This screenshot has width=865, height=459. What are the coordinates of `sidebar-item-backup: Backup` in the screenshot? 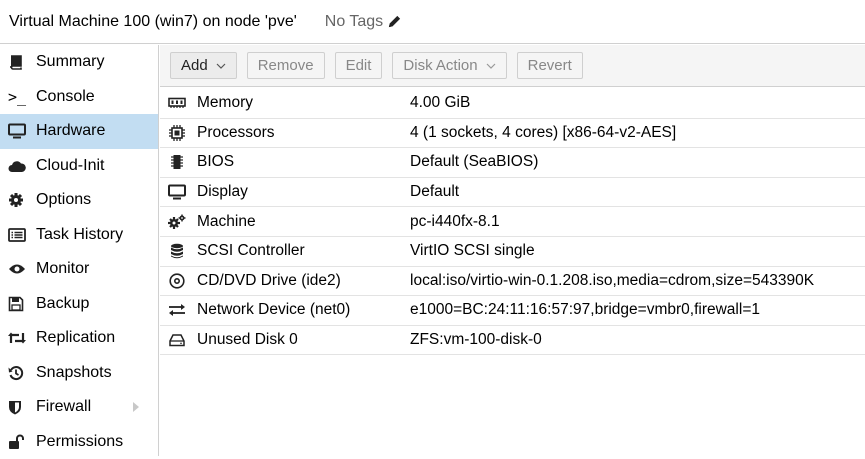 It's located at (79, 304).